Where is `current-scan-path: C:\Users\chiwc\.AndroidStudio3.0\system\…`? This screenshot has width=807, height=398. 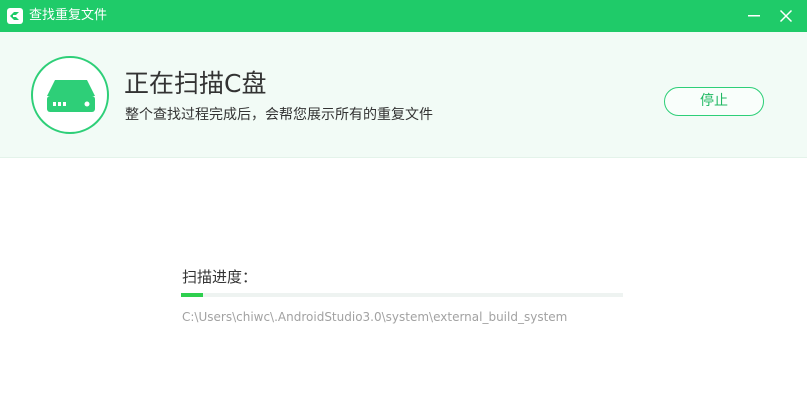 current-scan-path: C:\Users\chiwc\.AndroidStudio3.0\system\… is located at coordinates (375, 317).